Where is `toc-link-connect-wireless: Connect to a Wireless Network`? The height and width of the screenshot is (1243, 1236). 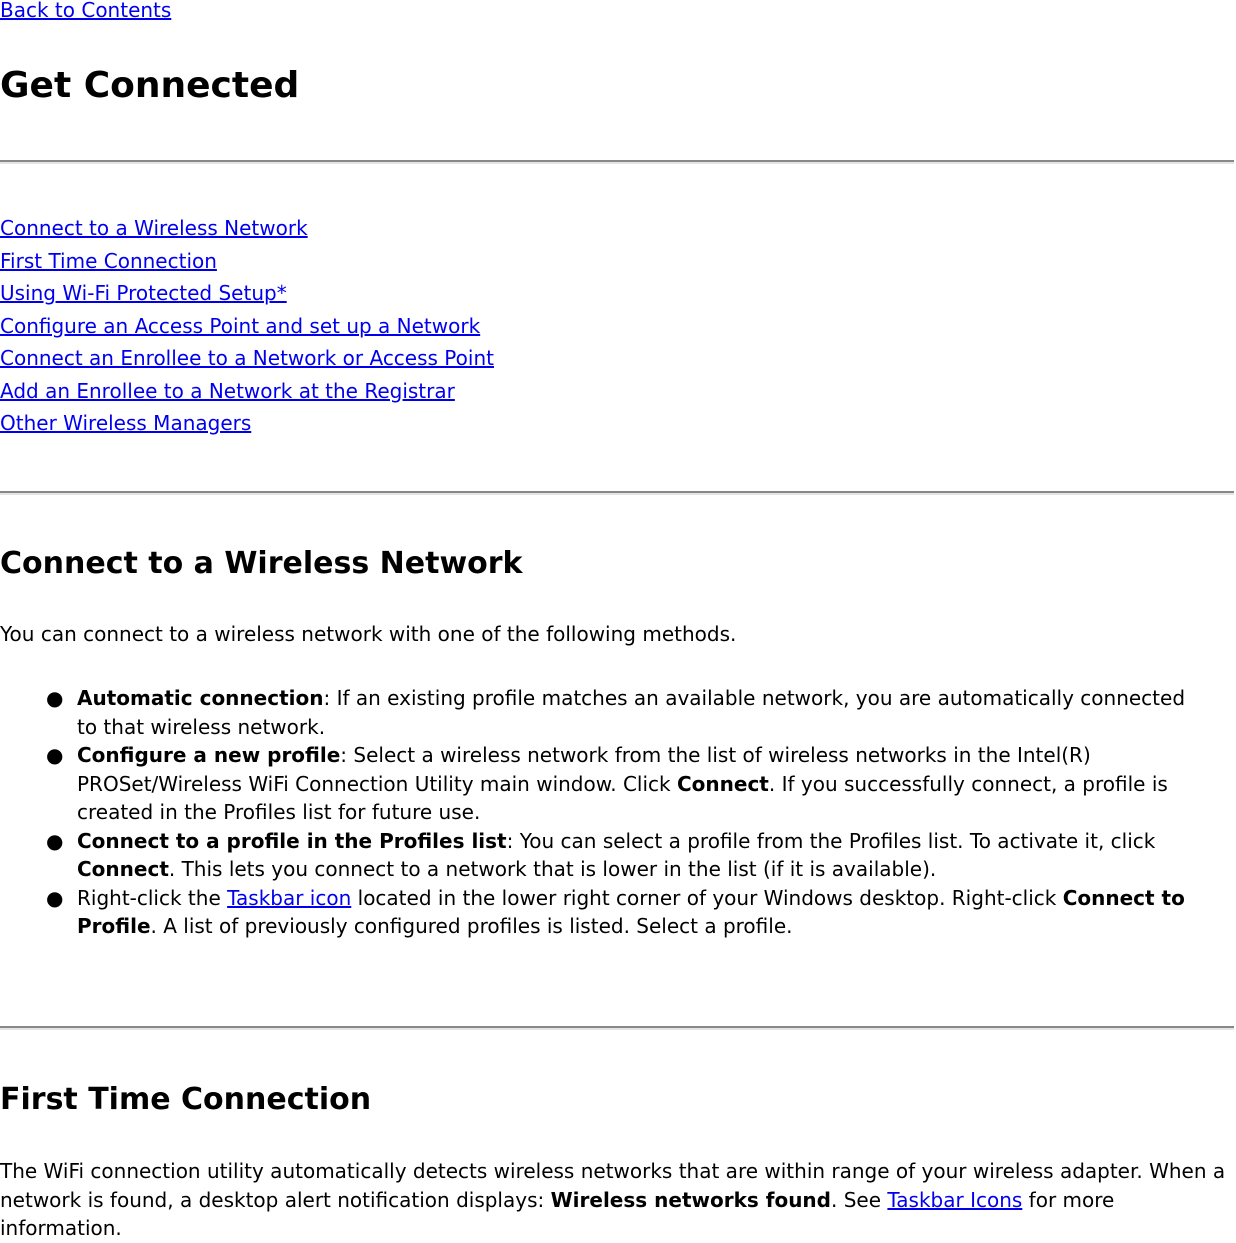
toc-link-connect-wireless: Connect to a Wireless Network is located at coordinates (154, 228).